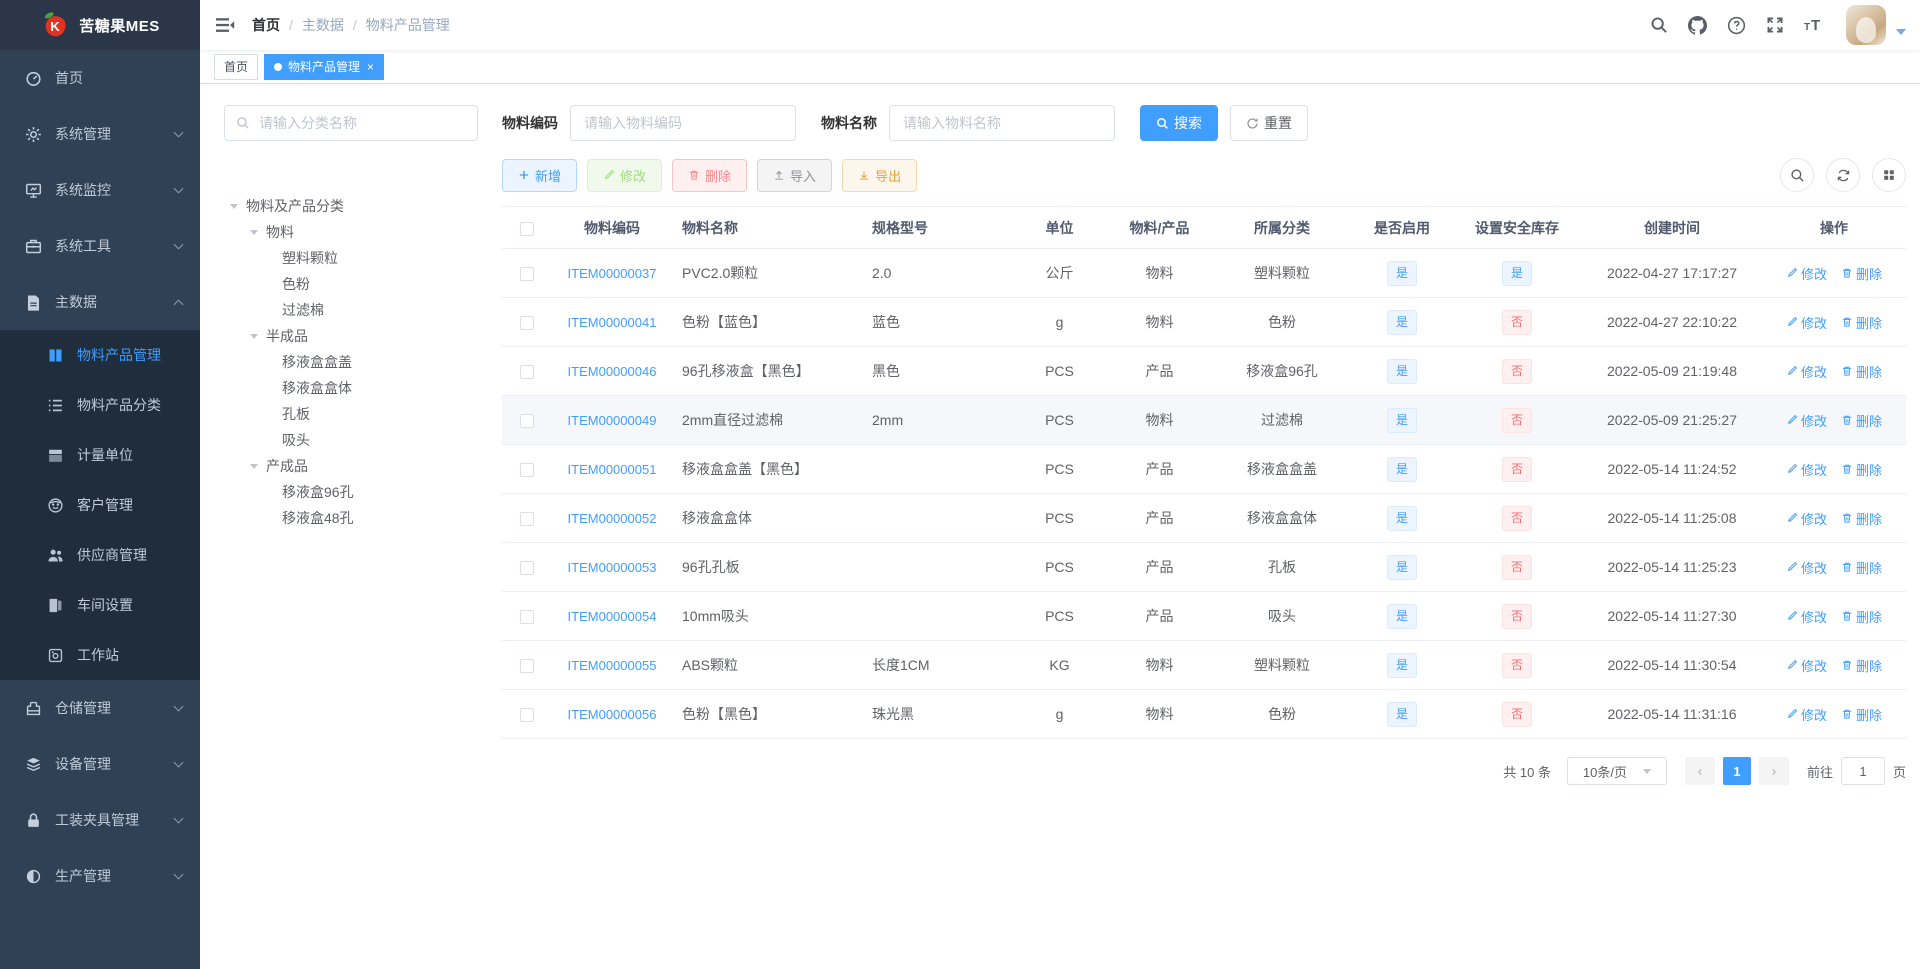  What do you see at coordinates (100, 820) in the screenshot?
I see `sidebar-item-14: 工装夹具管理` at bounding box center [100, 820].